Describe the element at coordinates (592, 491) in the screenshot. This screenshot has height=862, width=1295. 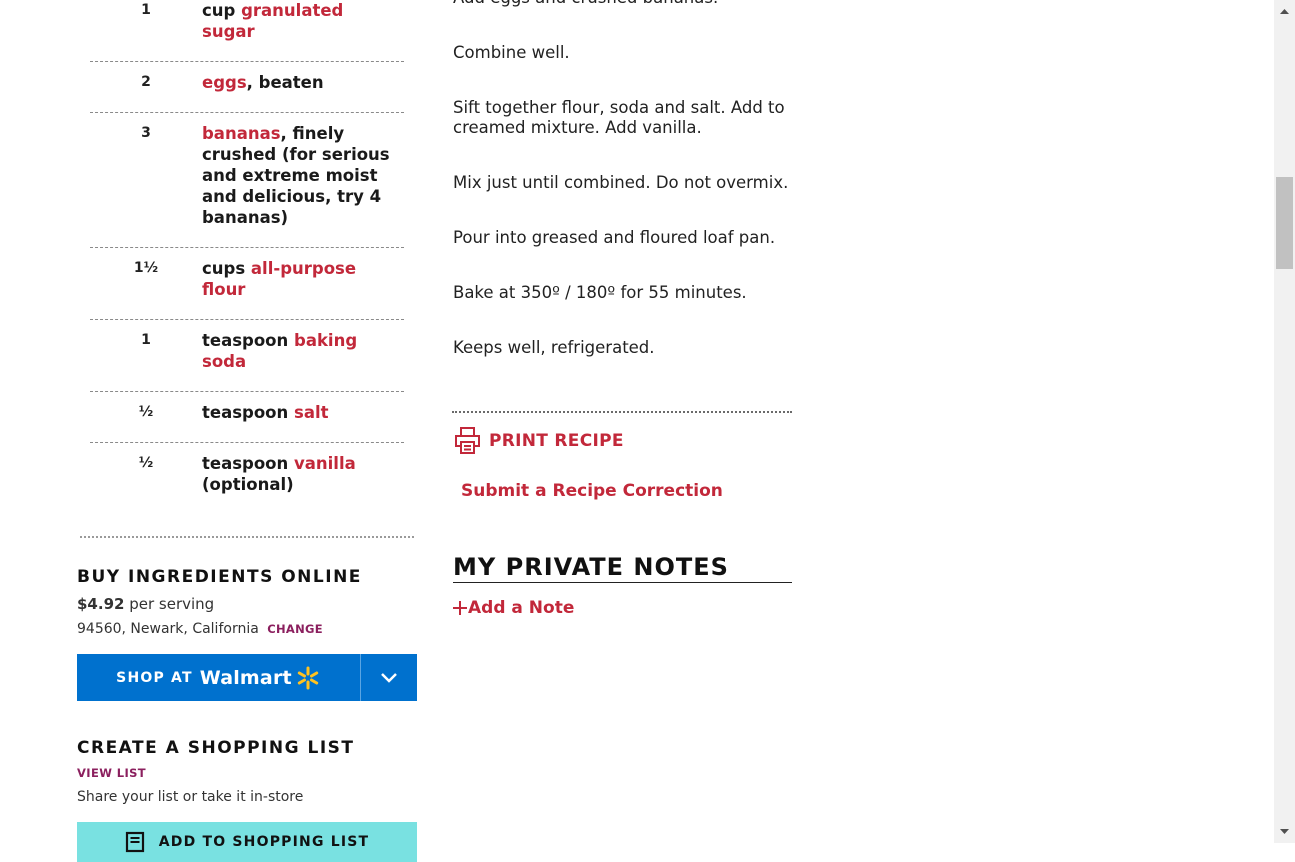
I see `submit-correction-link: Submit a Recipe Correction` at that location.